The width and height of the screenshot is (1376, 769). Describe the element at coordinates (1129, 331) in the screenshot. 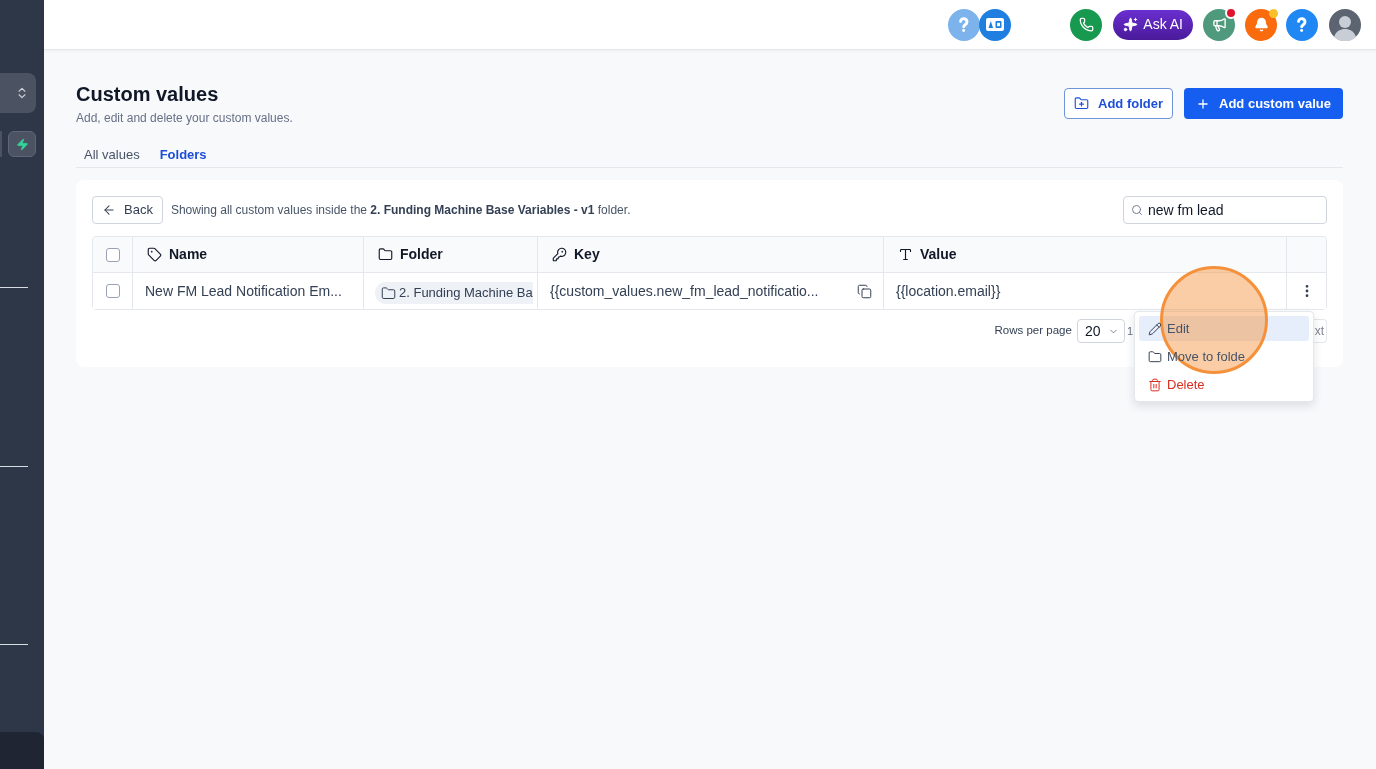

I see `page-info: 1` at that location.